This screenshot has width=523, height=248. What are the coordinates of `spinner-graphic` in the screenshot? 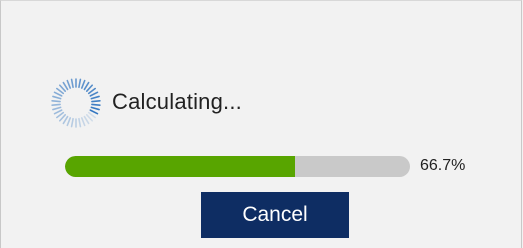 It's located at (76, 103).